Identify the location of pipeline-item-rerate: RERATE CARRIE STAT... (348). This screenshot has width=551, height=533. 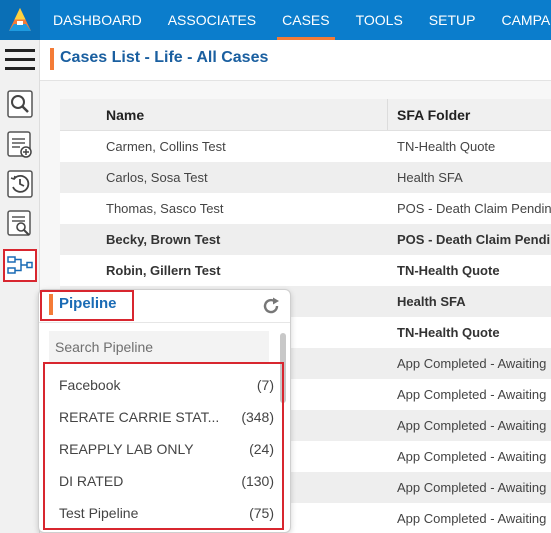
(166, 417).